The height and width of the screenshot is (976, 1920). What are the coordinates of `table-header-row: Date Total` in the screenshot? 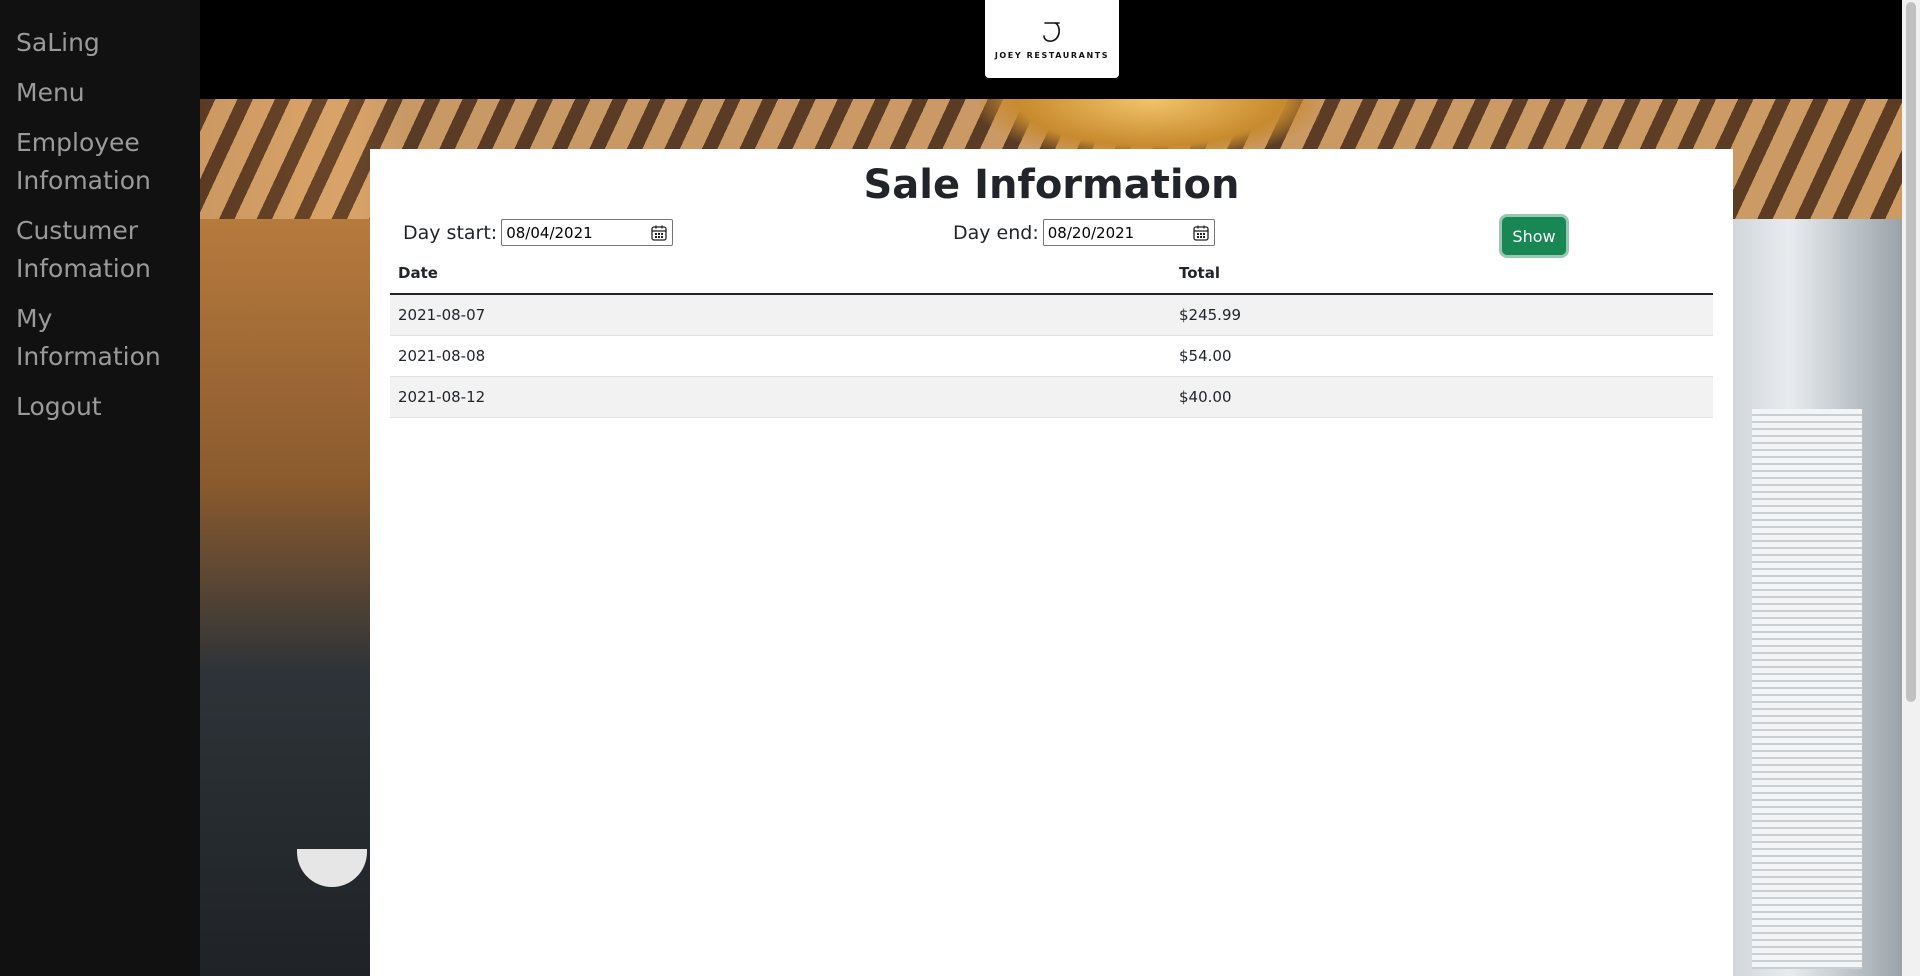 It's located at (1051, 274).